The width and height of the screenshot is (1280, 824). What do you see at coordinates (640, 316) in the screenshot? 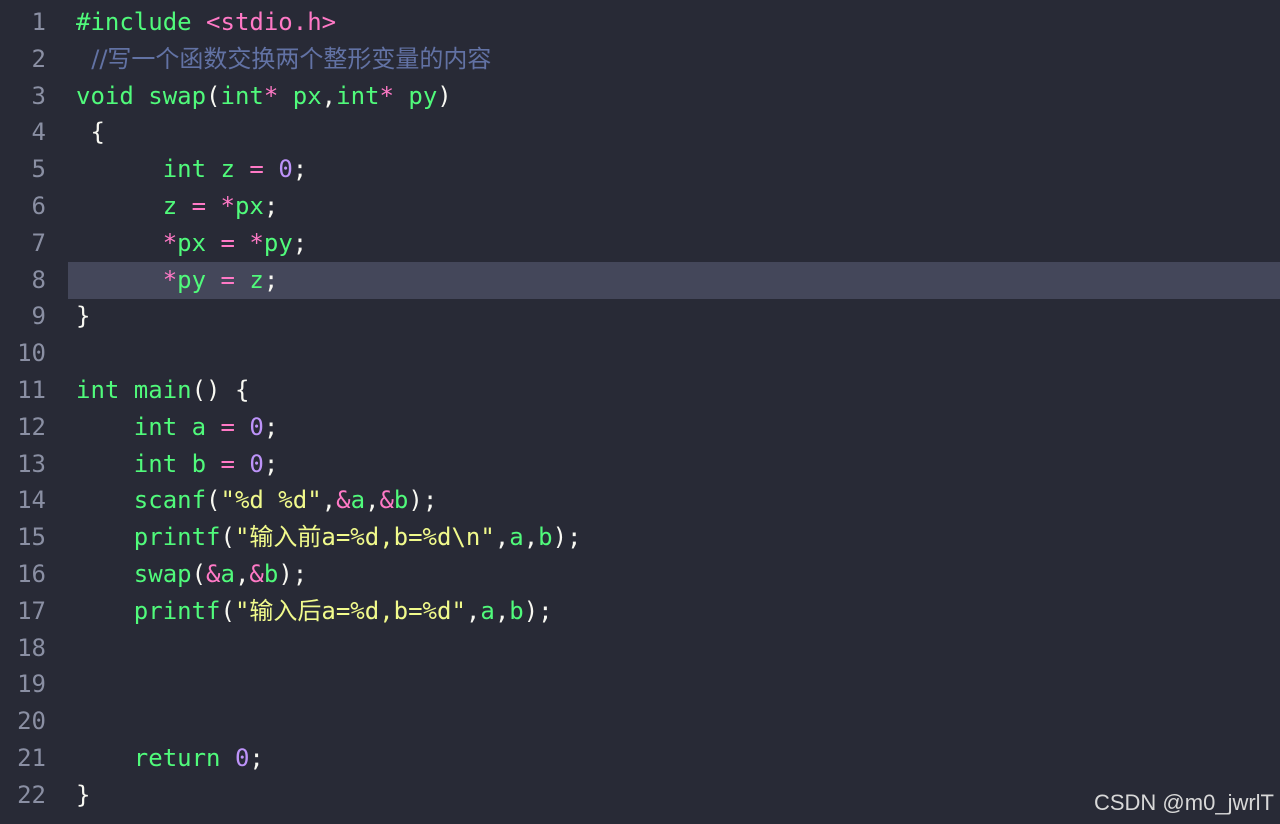
I see `code-line: 9}` at bounding box center [640, 316].